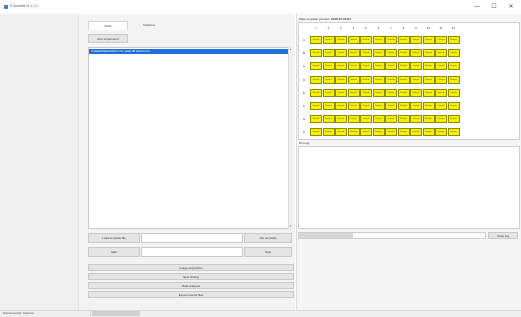 Image resolution: width=521 pixels, height=317 pixels. What do you see at coordinates (108, 25) in the screenshot?
I see `tab-wells: Wells` at bounding box center [108, 25].